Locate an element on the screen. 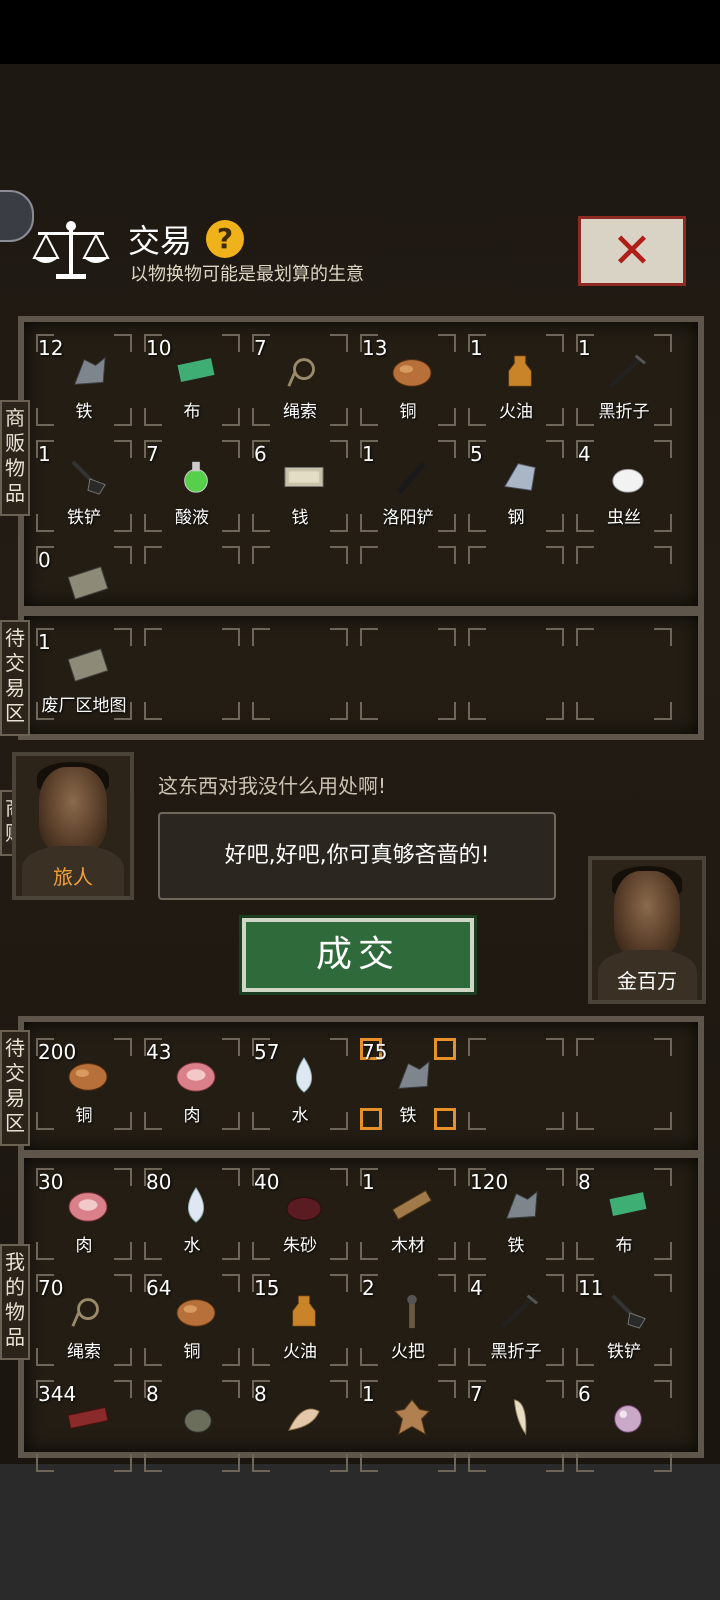  inventory-slot: 1 is located at coordinates (408, 1426).